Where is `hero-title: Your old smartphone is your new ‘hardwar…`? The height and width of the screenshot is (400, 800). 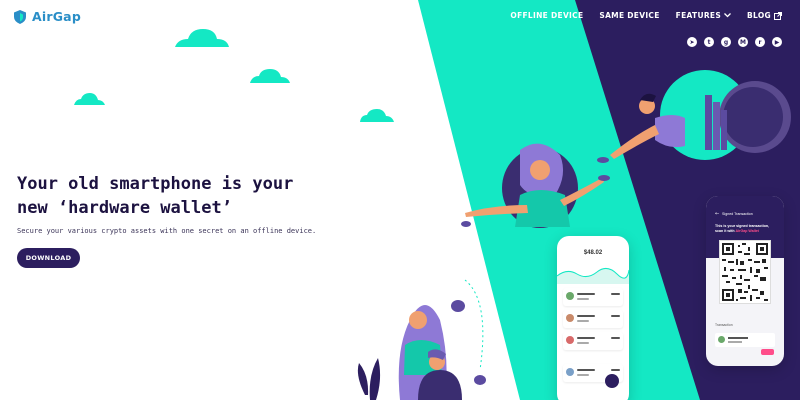
hero-title: Your old smartphone is your new ‘hardwar… is located at coordinates (172, 196).